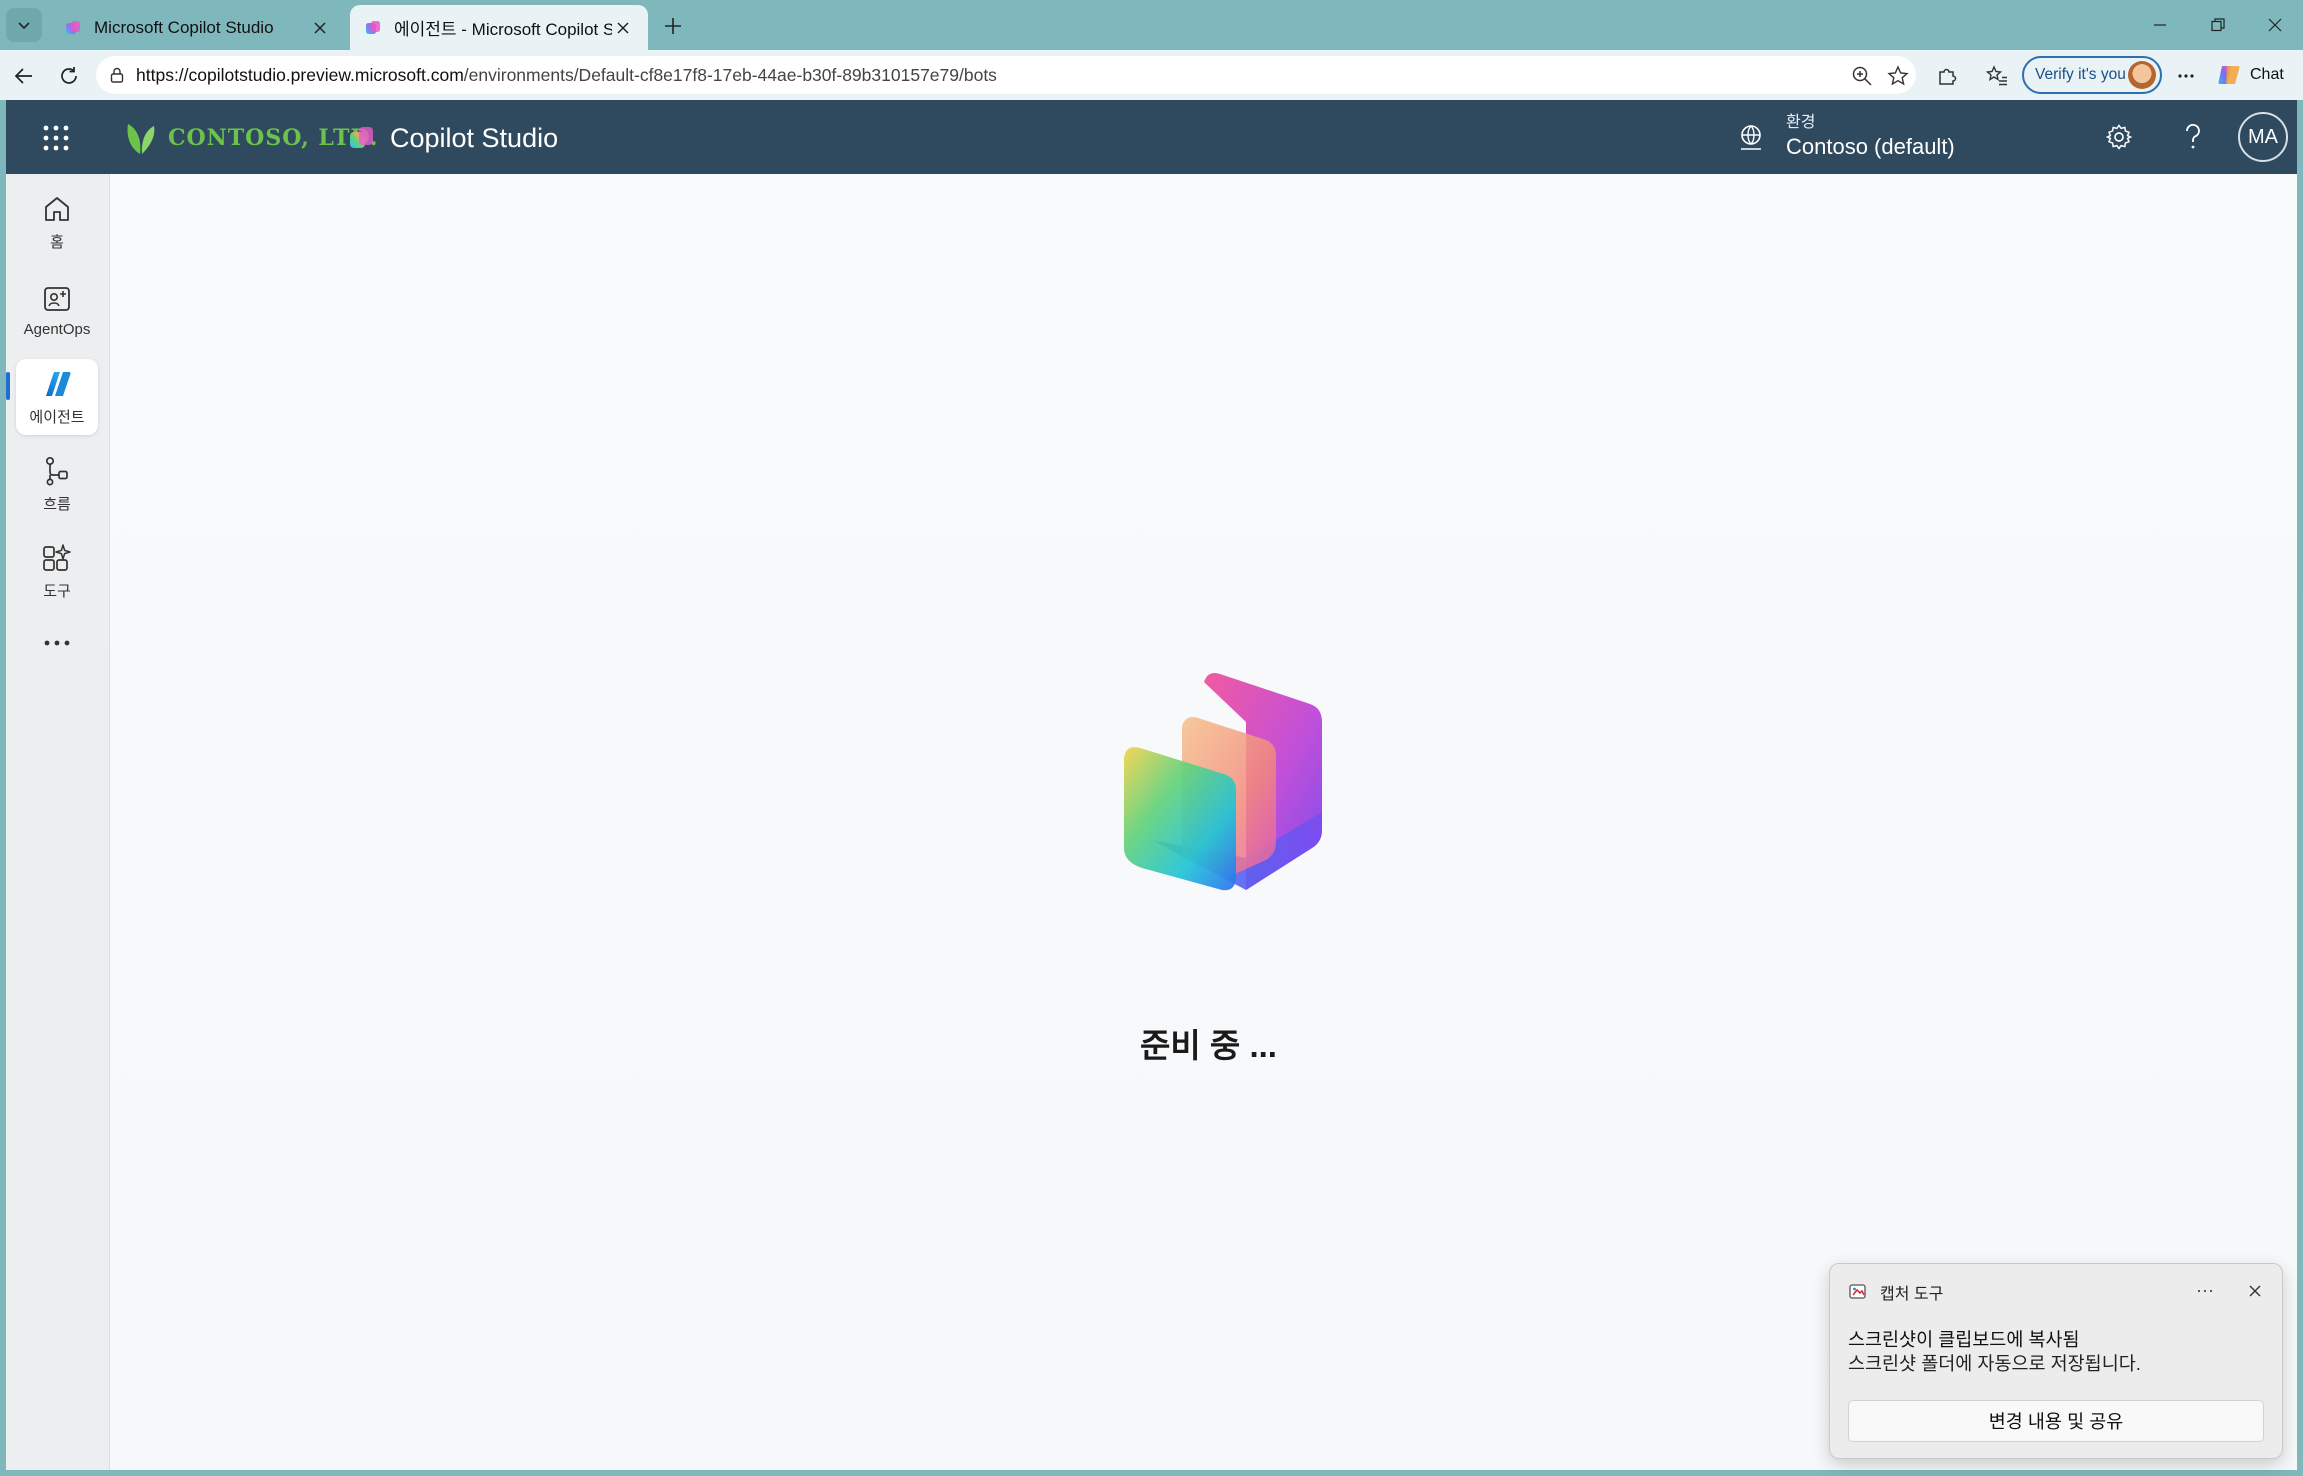  I want to click on rail-item-label: AgentOps, so click(57, 329).